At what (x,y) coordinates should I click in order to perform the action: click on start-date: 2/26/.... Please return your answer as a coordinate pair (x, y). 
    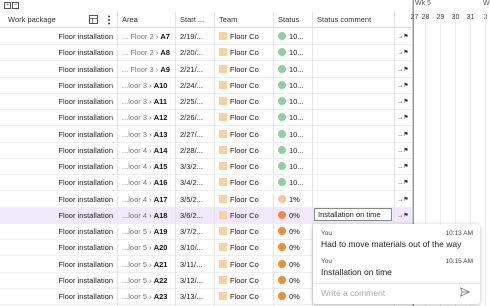
    Looking at the image, I should click on (195, 118).